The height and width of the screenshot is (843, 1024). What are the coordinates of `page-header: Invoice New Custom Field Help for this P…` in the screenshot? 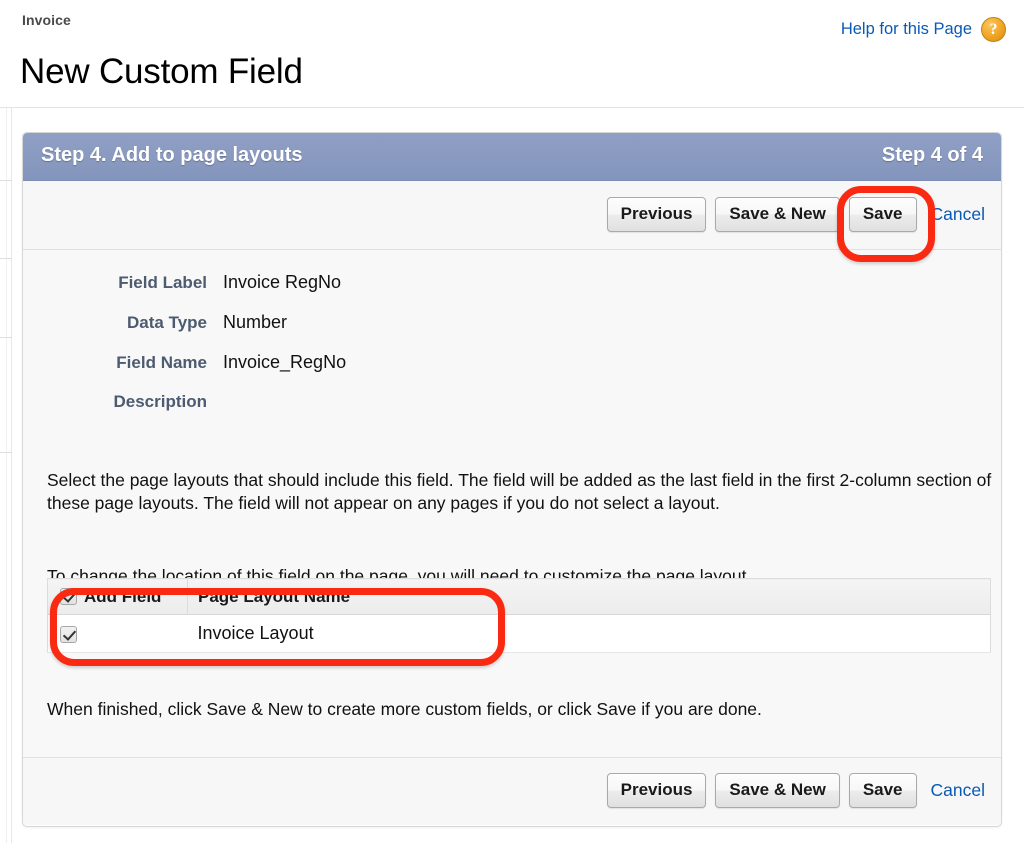 It's located at (512, 54).